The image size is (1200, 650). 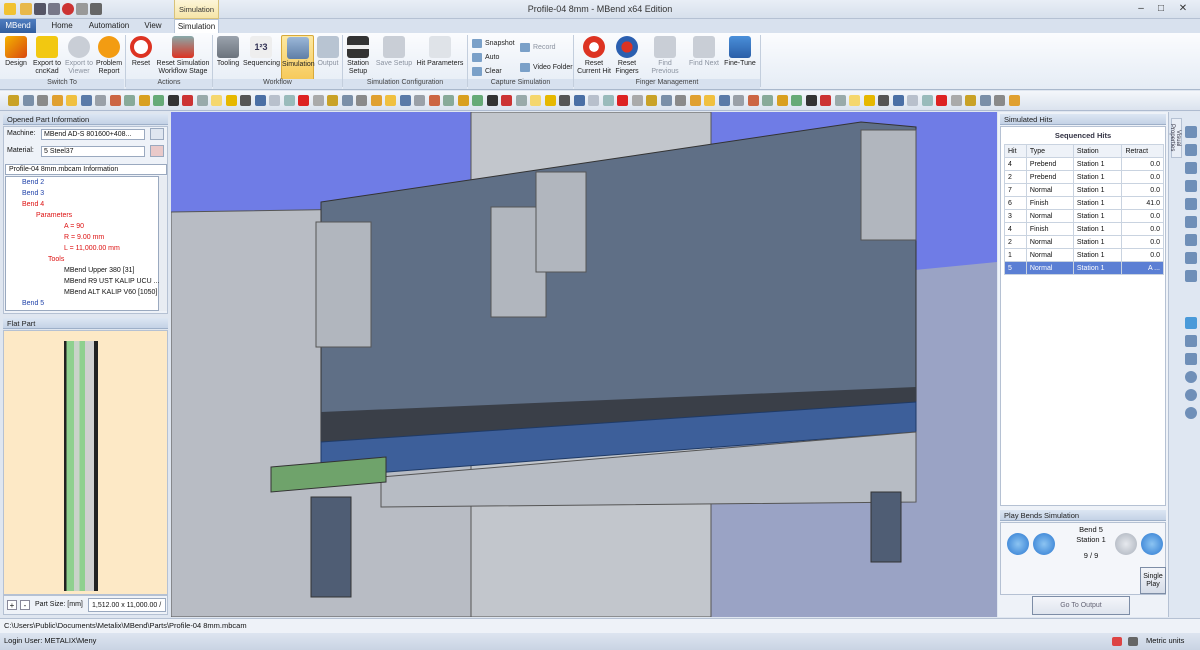 I want to click on tree-tool-die: MBend ALT KALIP V60 [1050], so click(x=110, y=292).